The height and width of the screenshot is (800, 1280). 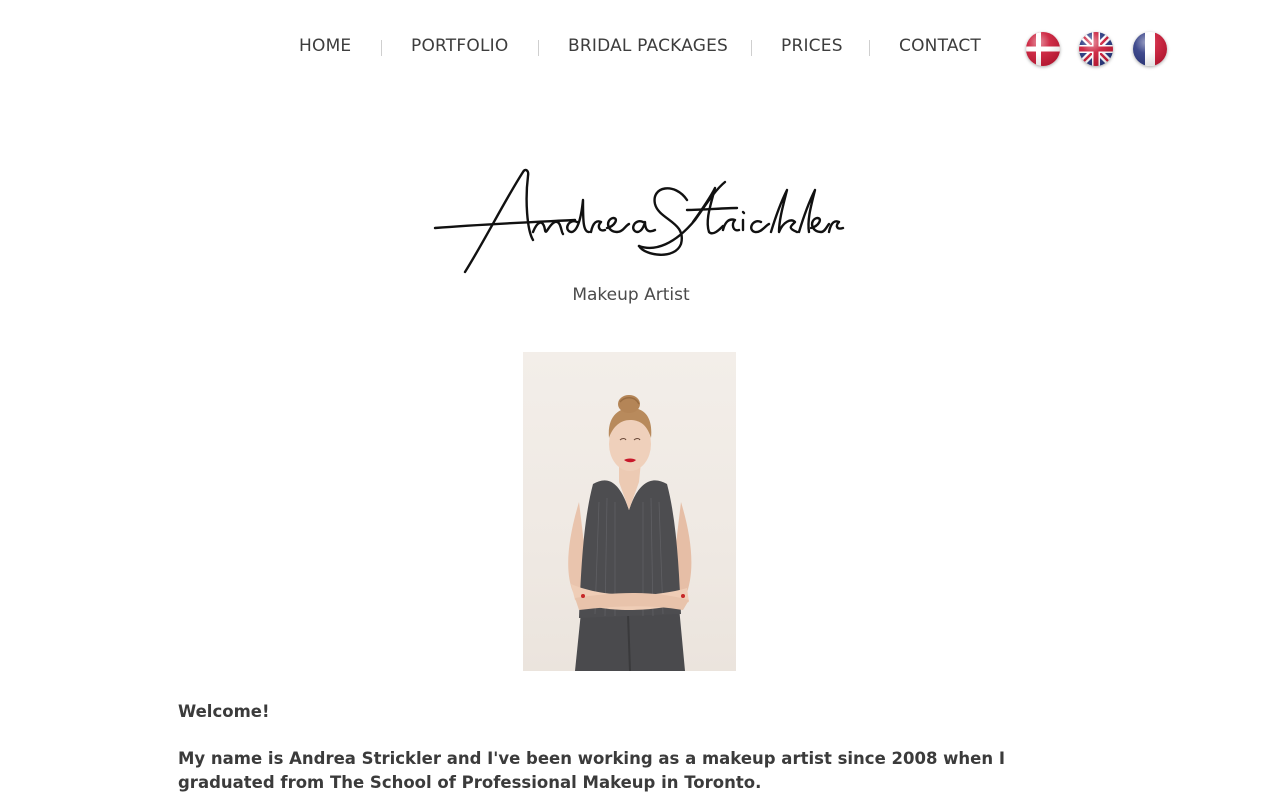 What do you see at coordinates (459, 46) in the screenshot?
I see `nav-item-portfolio: PORTFOLIO` at bounding box center [459, 46].